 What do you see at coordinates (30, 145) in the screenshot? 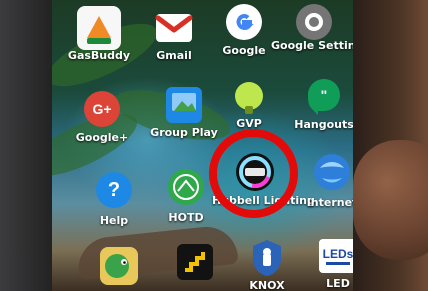
I see `left-hand` at bounding box center [30, 145].